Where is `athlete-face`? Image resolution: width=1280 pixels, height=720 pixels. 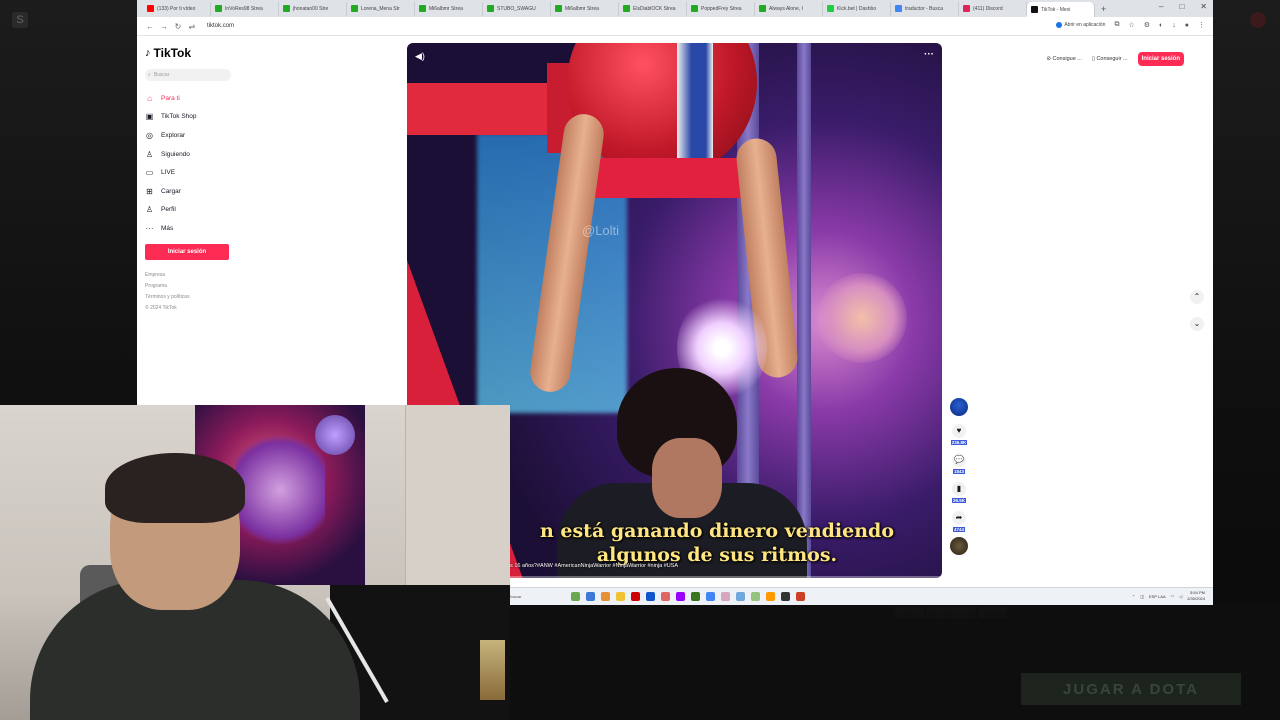 athlete-face is located at coordinates (687, 478).